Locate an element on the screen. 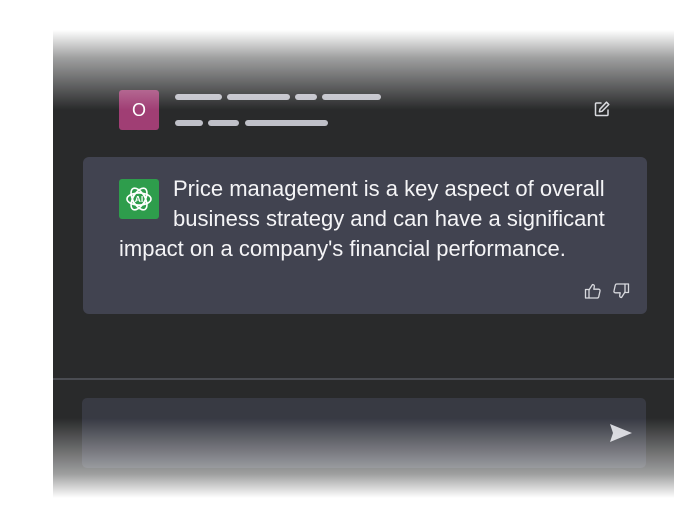 Image resolution: width=700 pixels, height=522 pixels. user-avatar: O is located at coordinates (139, 110).